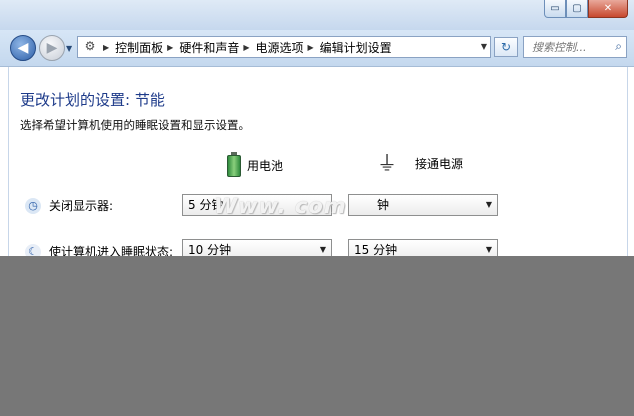 This screenshot has width=634, height=416. I want to click on caption-buttons: ▭ ▢ ✕, so click(586, 10).